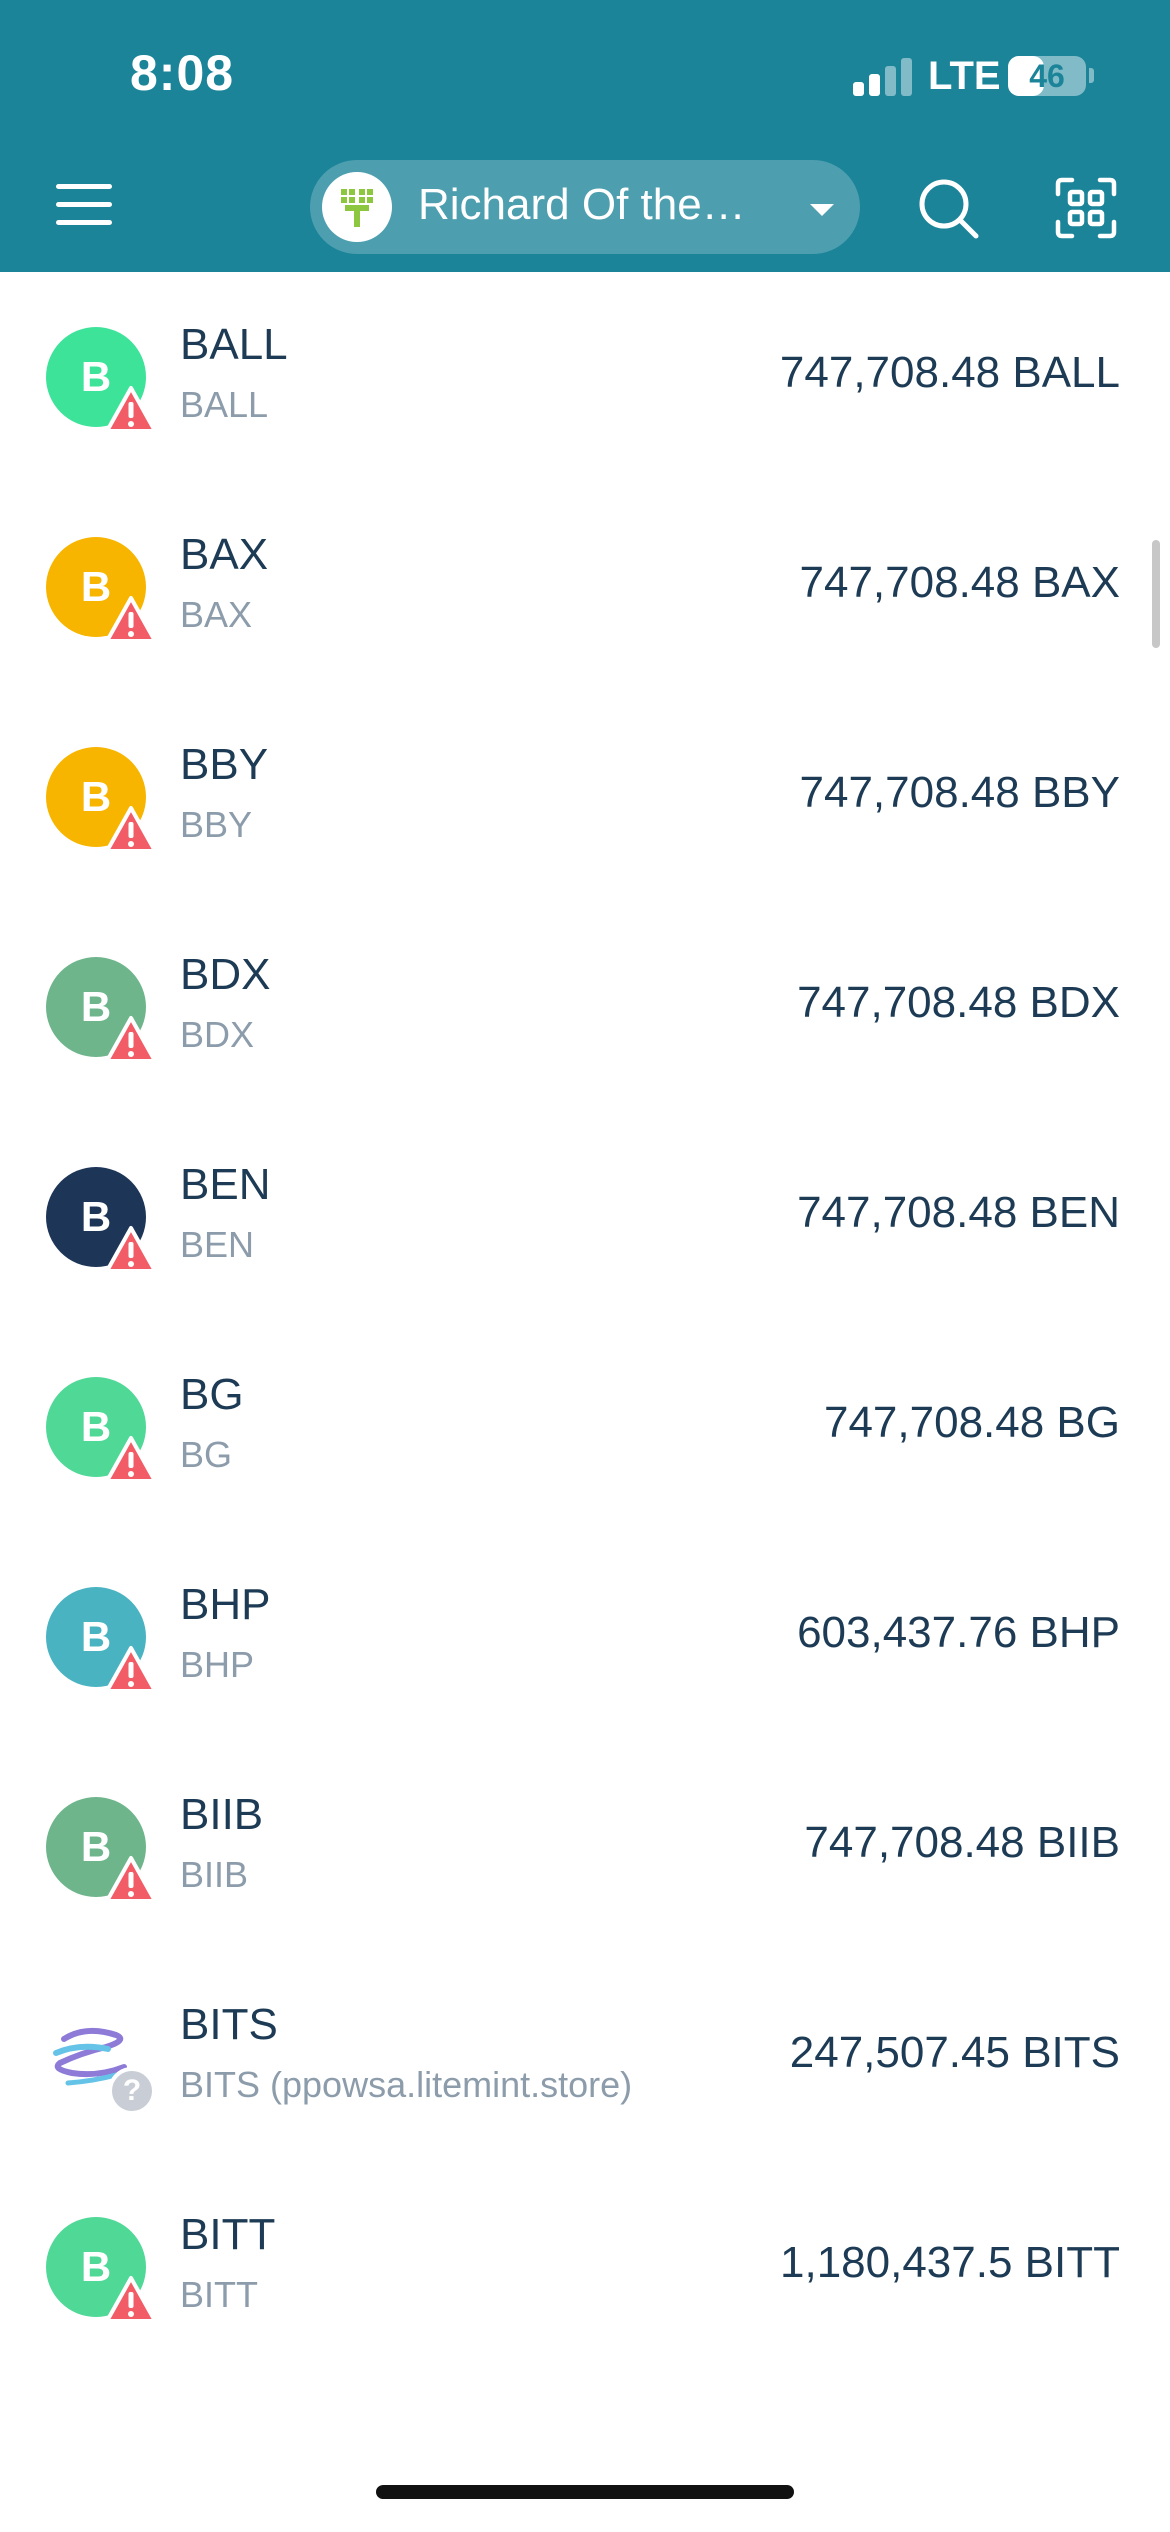 This screenshot has width=1170, height=2532. Describe the element at coordinates (964, 76) in the screenshot. I see `network-type: LTE` at that location.